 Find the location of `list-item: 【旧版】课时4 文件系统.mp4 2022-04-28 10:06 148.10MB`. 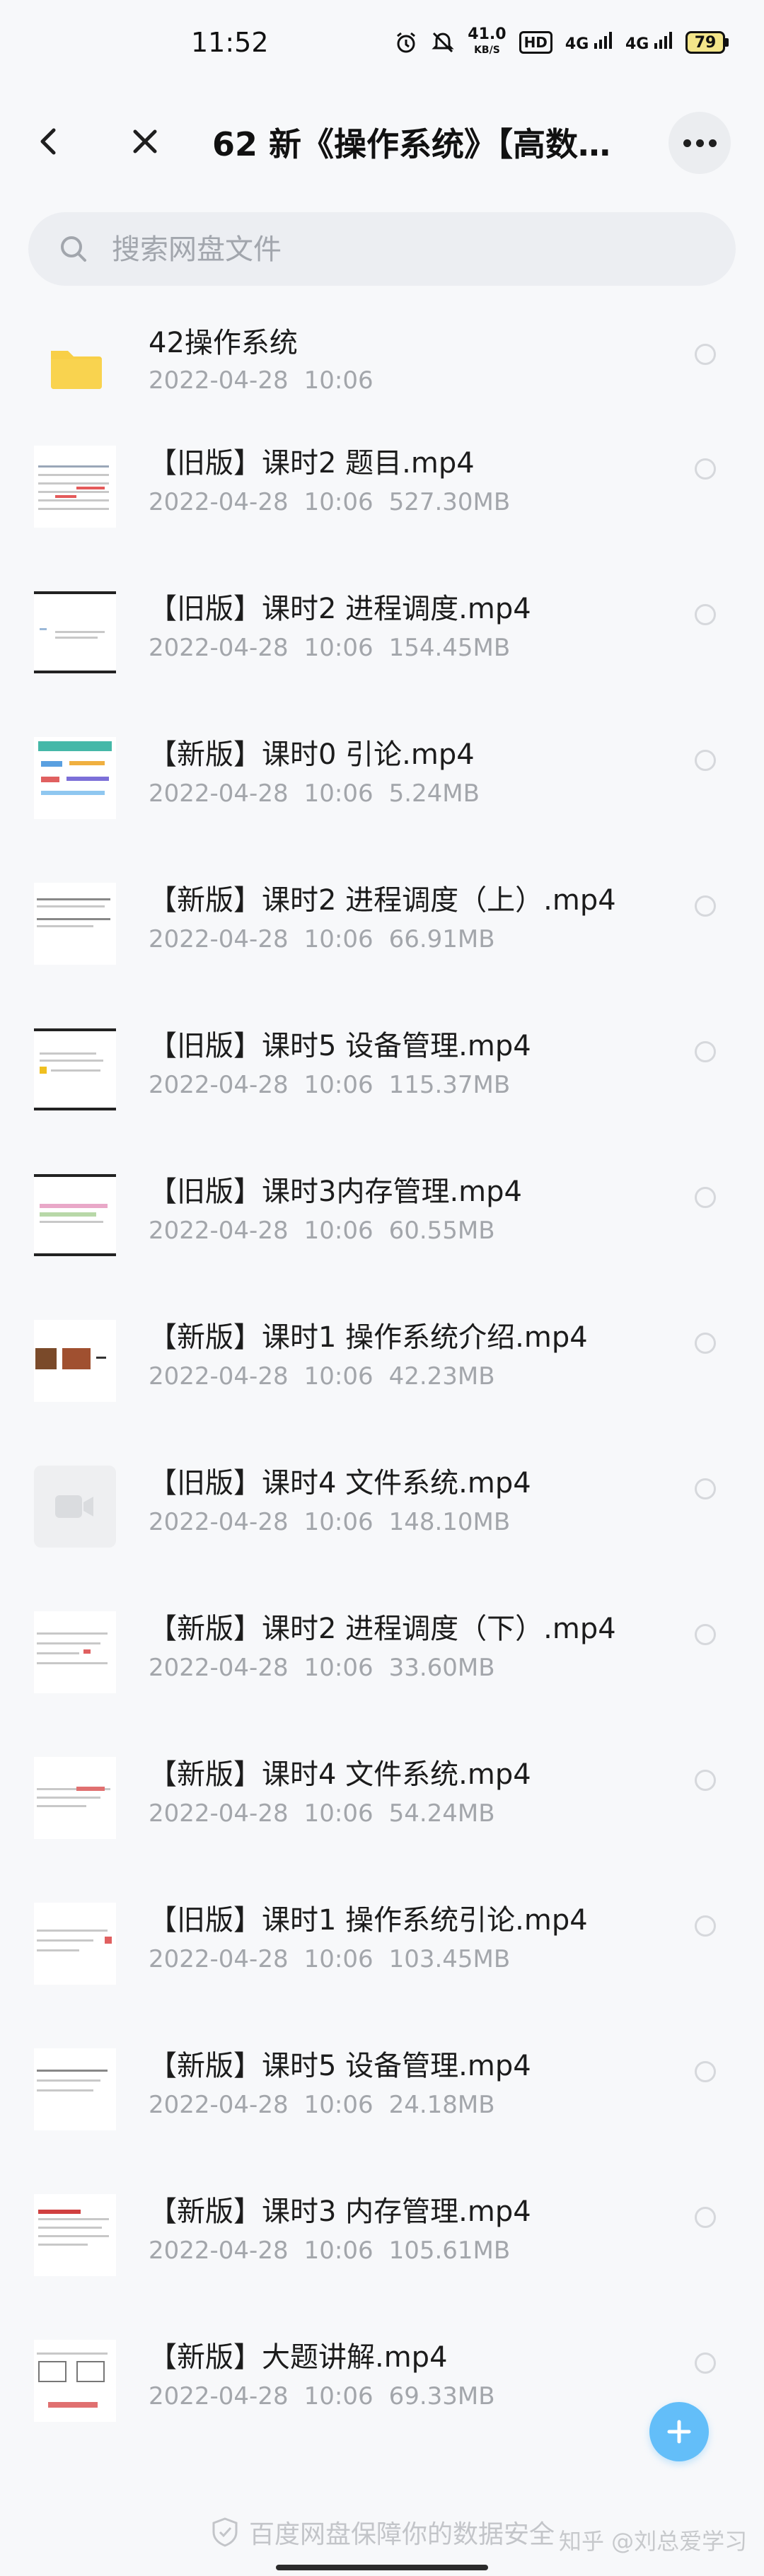

list-item: 【旧版】课时4 文件系统.mp4 2022-04-28 10:06 148.10MB is located at coordinates (382, 1503).